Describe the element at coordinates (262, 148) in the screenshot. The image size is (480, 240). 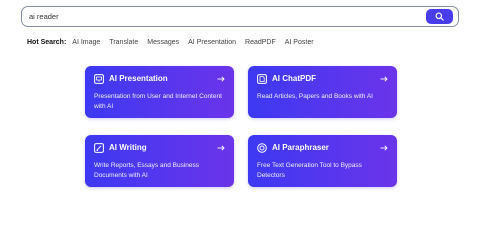
I see `paraphraser-icon` at that location.